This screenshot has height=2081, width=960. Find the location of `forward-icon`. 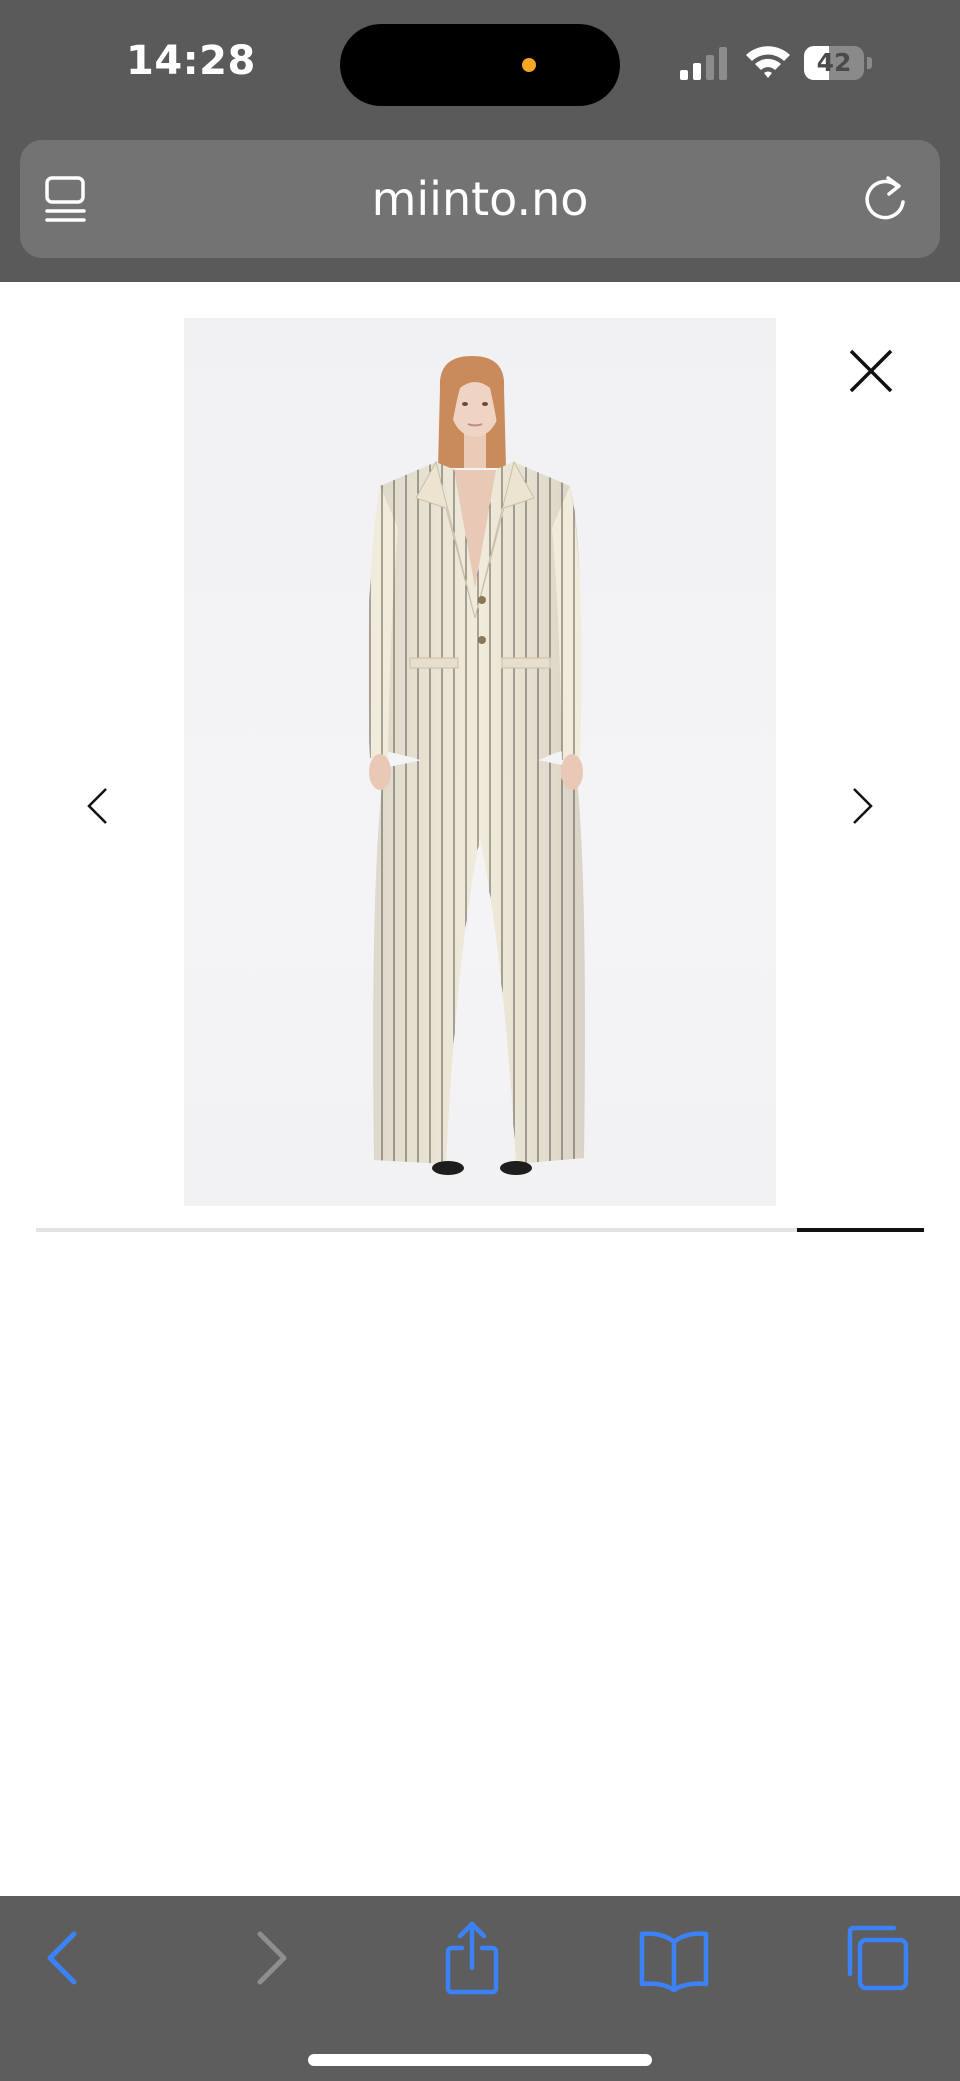

forward-icon is located at coordinates (272, 1958).